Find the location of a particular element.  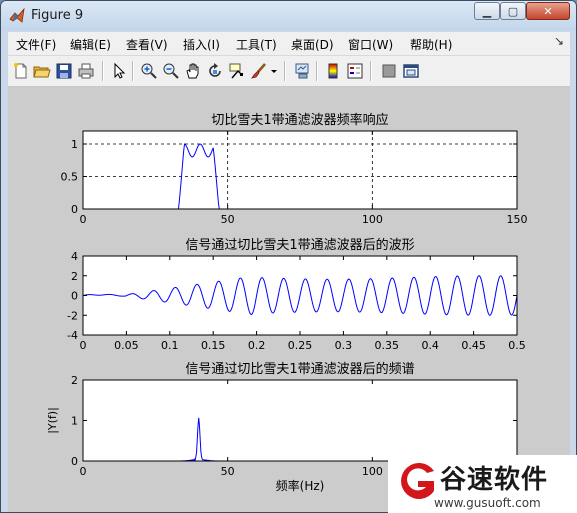

y-axis-label: |Y(f)| is located at coordinates (52, 420).